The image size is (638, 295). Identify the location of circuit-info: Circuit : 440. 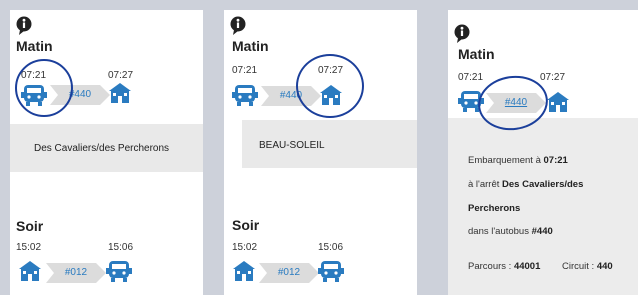
(587, 266).